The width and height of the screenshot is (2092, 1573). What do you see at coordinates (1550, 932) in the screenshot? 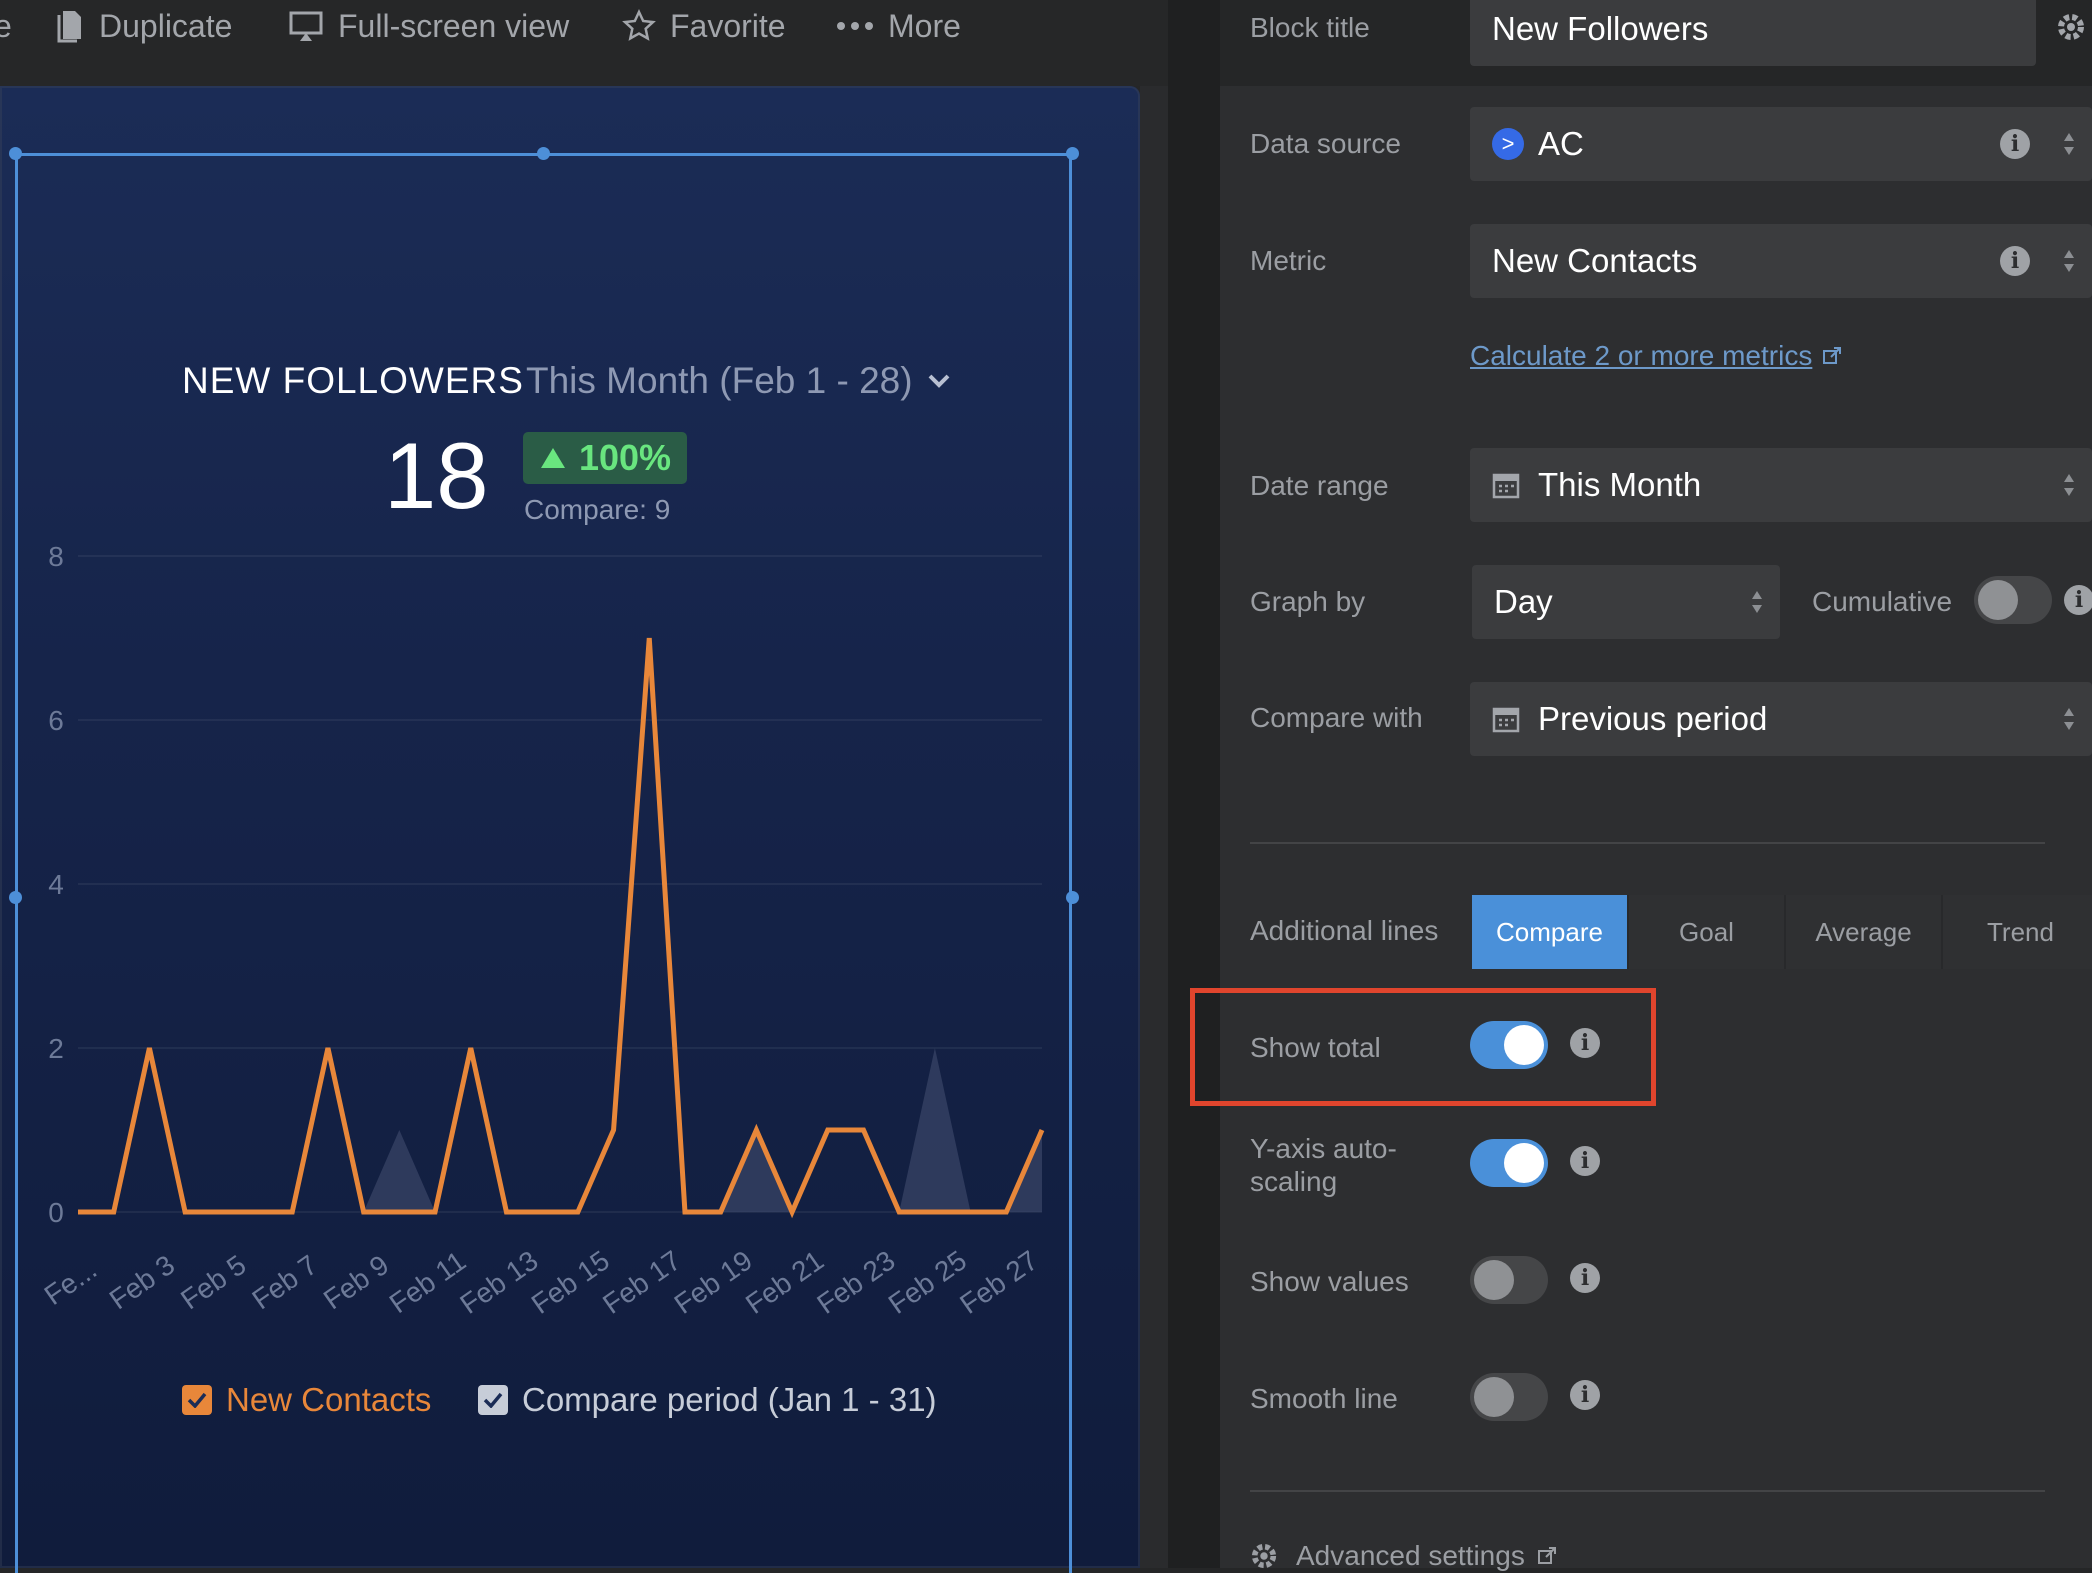
I see `tab-compare: Compare` at bounding box center [1550, 932].